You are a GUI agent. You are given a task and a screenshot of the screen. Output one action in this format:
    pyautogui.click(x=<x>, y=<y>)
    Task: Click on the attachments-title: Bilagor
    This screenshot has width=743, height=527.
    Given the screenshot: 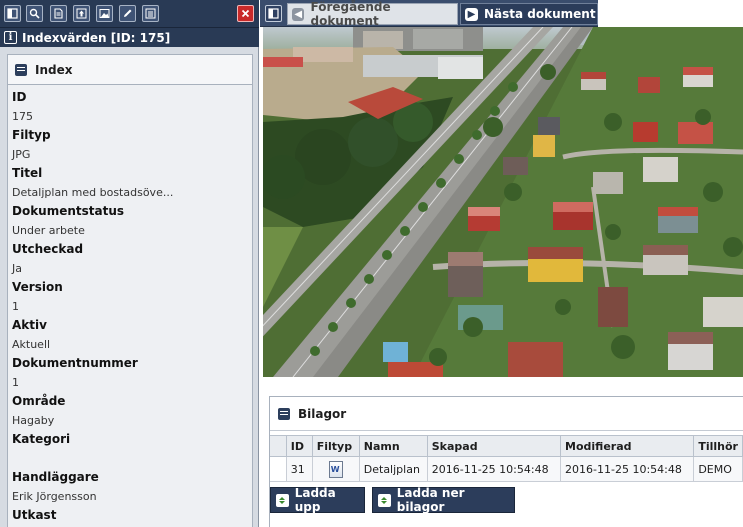 What is the action you would take?
    pyautogui.click(x=322, y=413)
    